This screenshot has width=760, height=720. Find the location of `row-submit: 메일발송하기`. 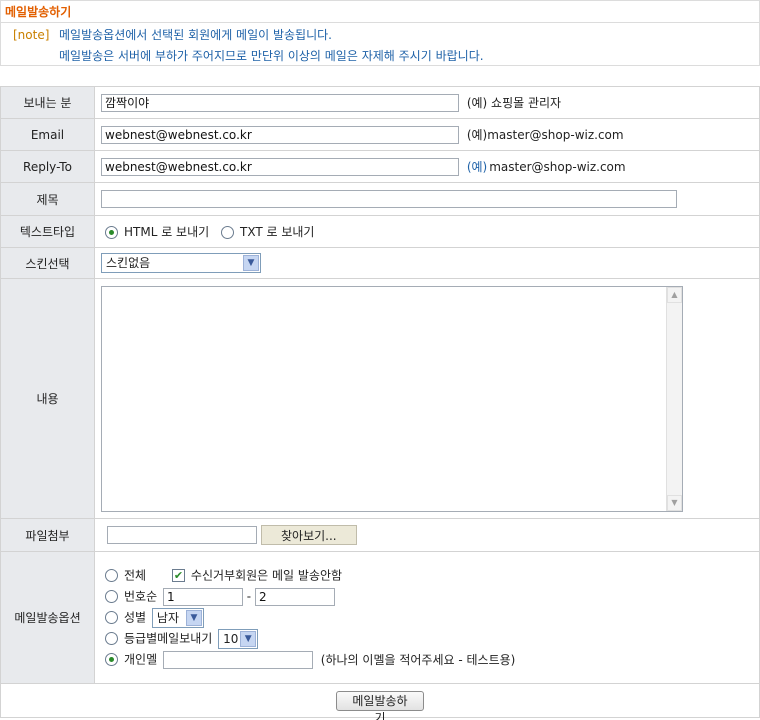

row-submit: 메일발송하기 is located at coordinates (380, 701).